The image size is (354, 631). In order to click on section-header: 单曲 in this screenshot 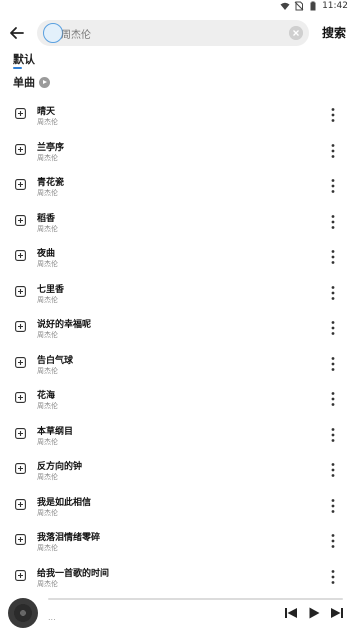, I will do `click(31, 82)`.